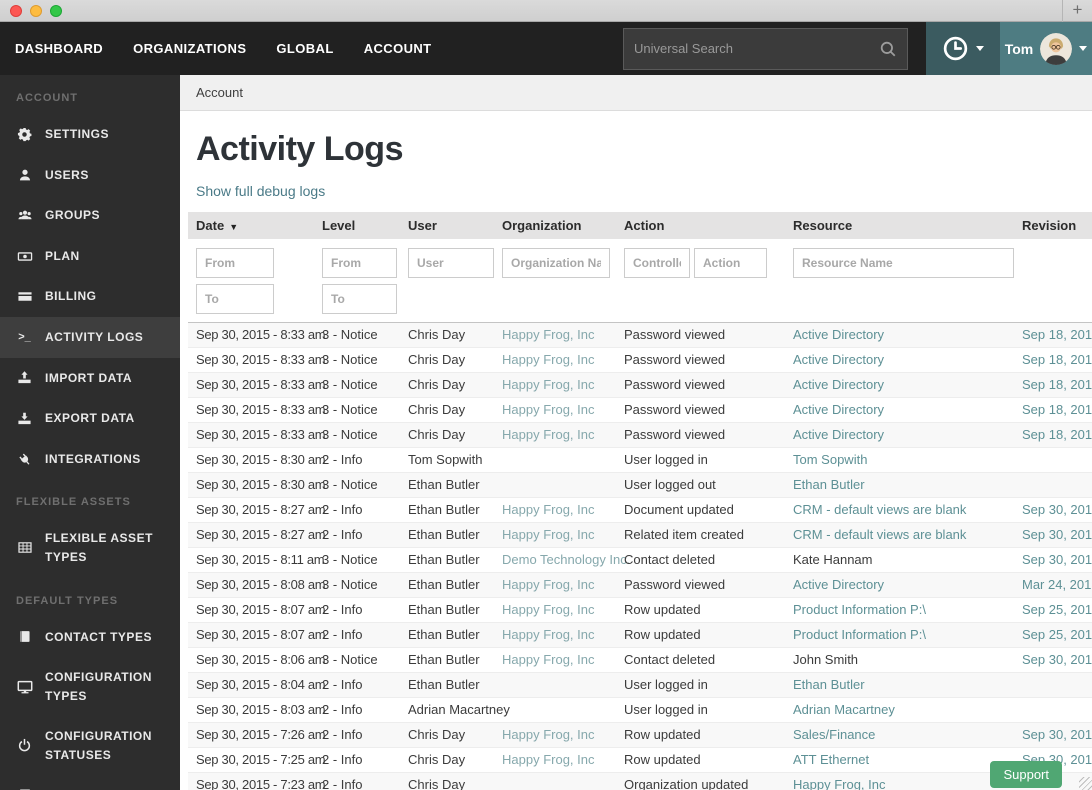 The width and height of the screenshot is (1092, 790). Describe the element at coordinates (36, 10) in the screenshot. I see `minimize-window-button` at that location.